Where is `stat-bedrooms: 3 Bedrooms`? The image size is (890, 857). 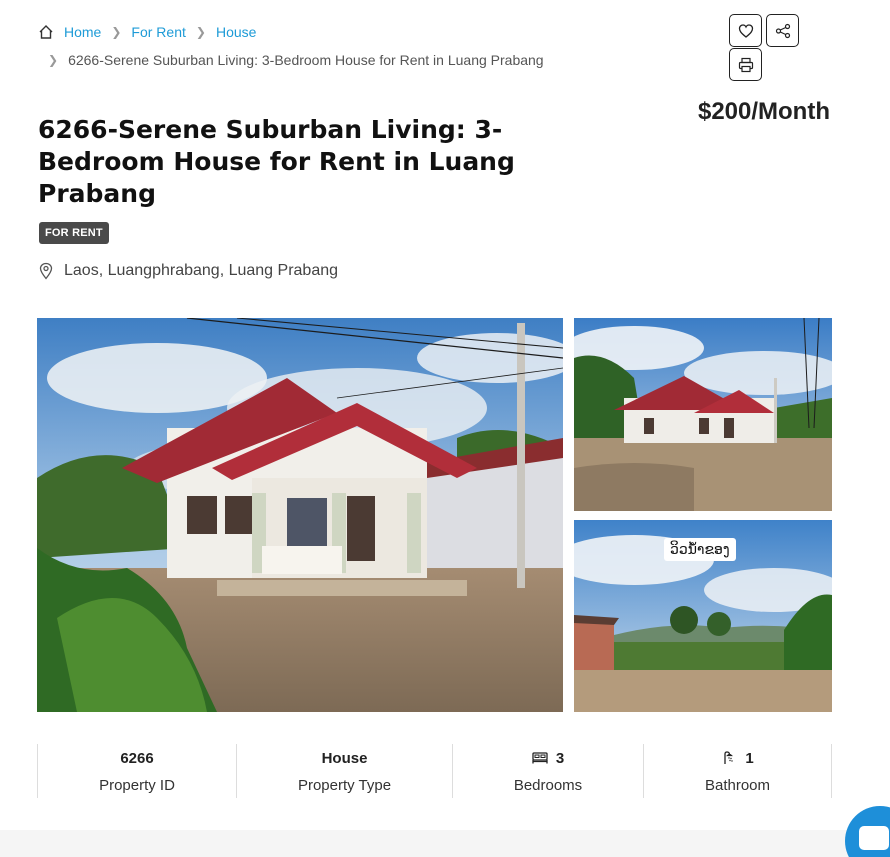
stat-bedrooms: 3 Bedrooms is located at coordinates (547, 771).